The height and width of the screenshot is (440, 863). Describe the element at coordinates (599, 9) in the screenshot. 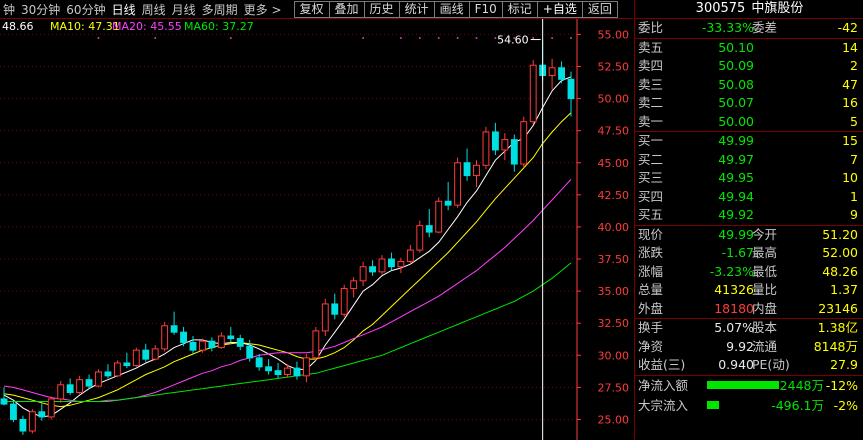

I see `toolbar-button-8: 返回` at that location.